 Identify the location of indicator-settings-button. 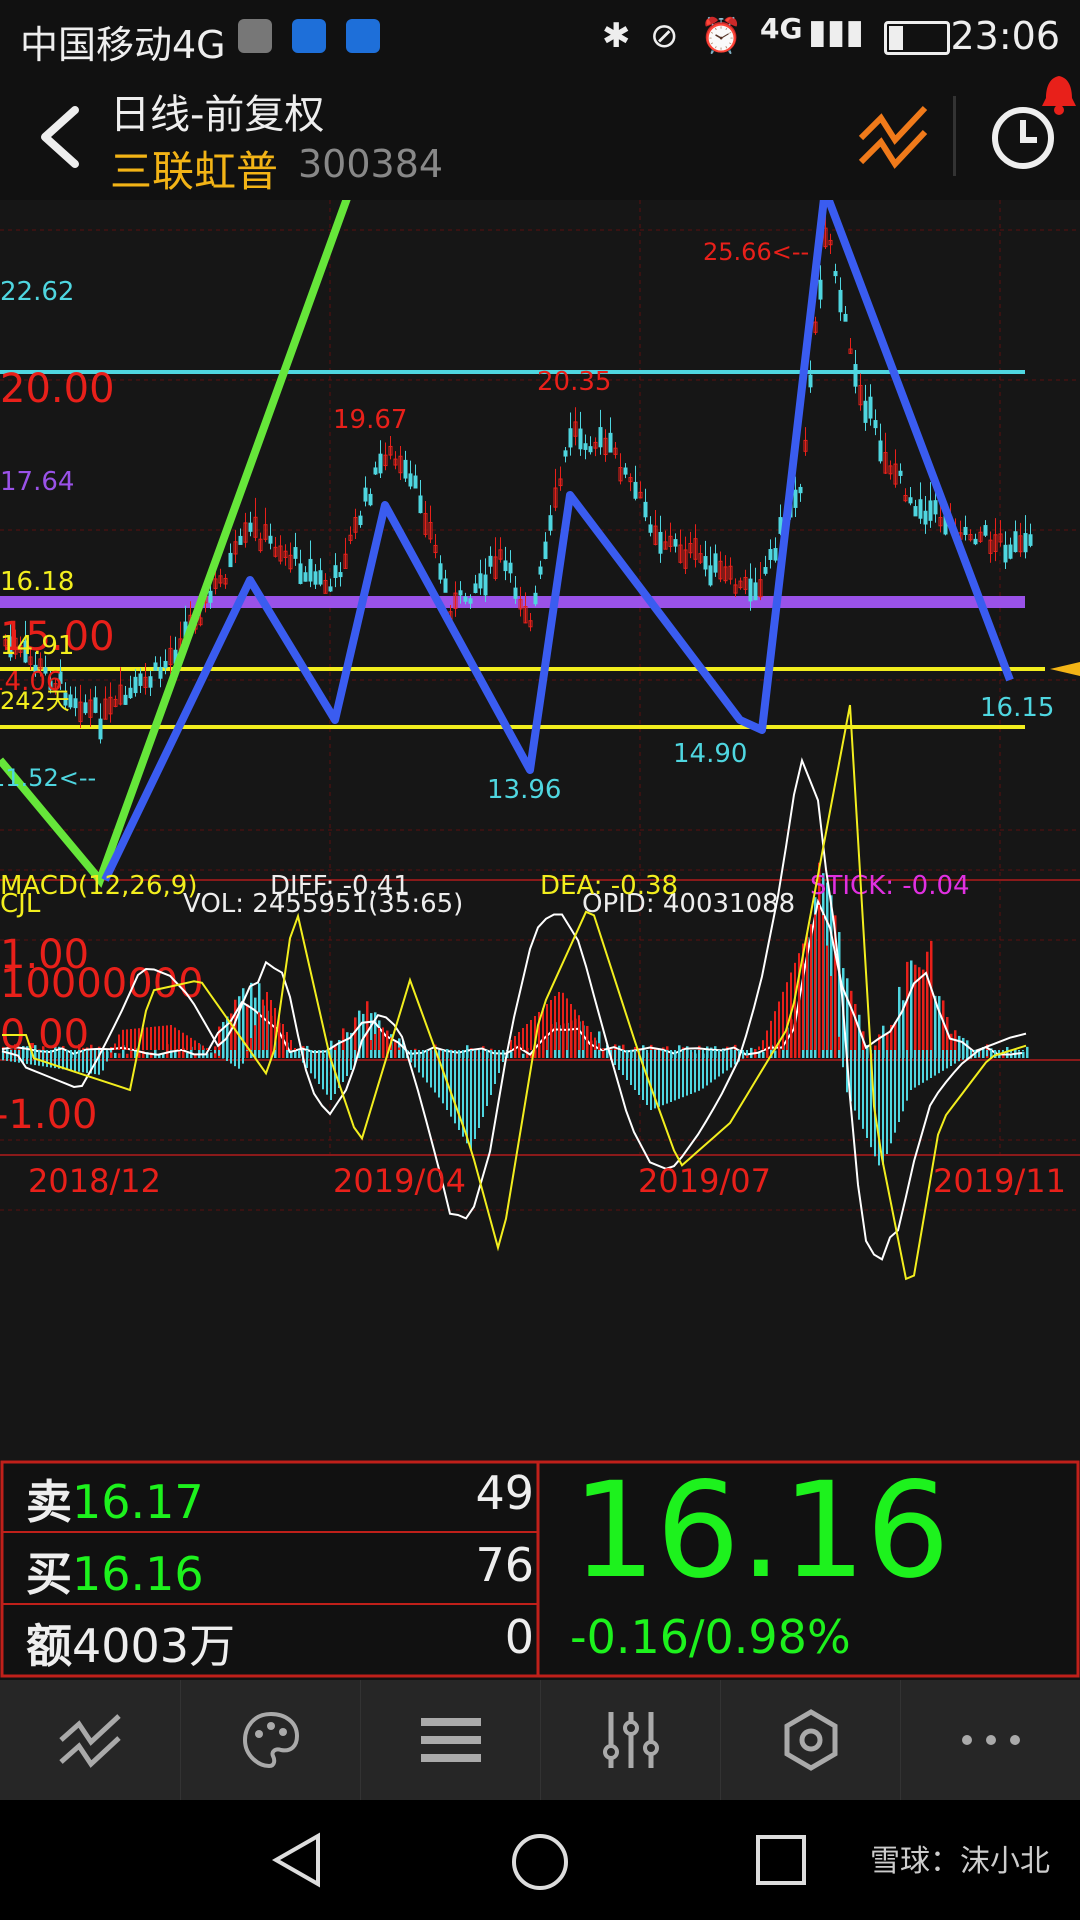
(630, 1740).